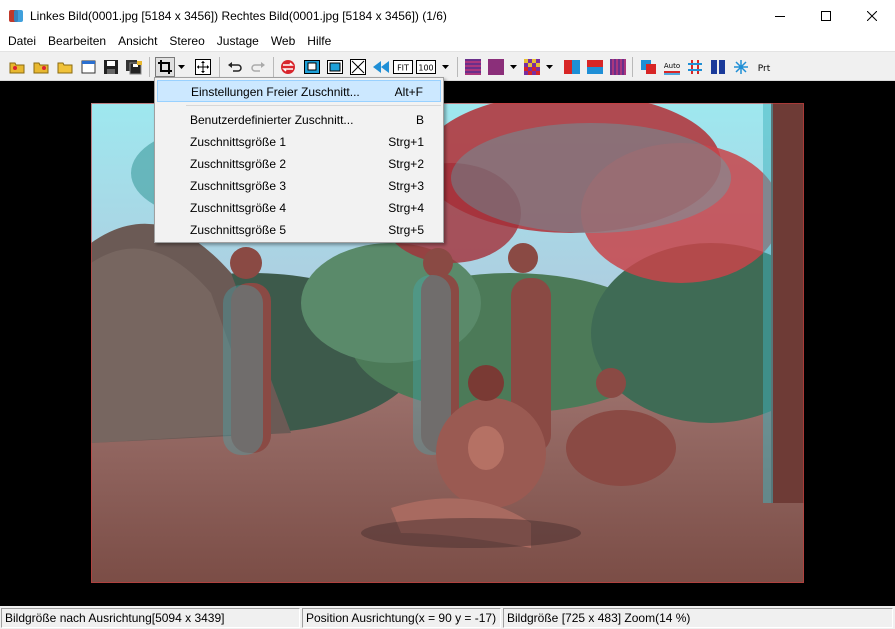  What do you see at coordinates (408, 92) in the screenshot?
I see `menu-item-shortcut: Alt+F` at bounding box center [408, 92].